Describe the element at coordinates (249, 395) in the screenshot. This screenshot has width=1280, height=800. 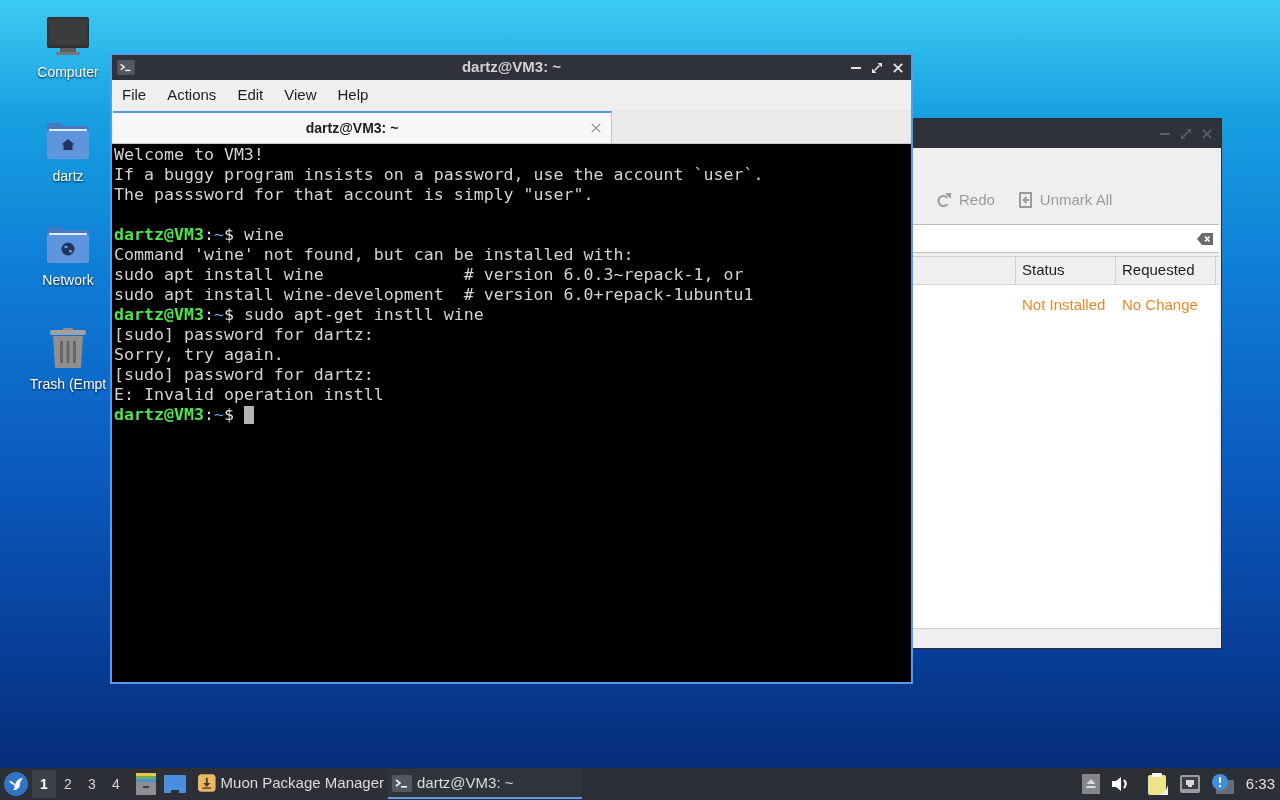
I see `terminal-output-line: E: Invalid operation instll` at that location.